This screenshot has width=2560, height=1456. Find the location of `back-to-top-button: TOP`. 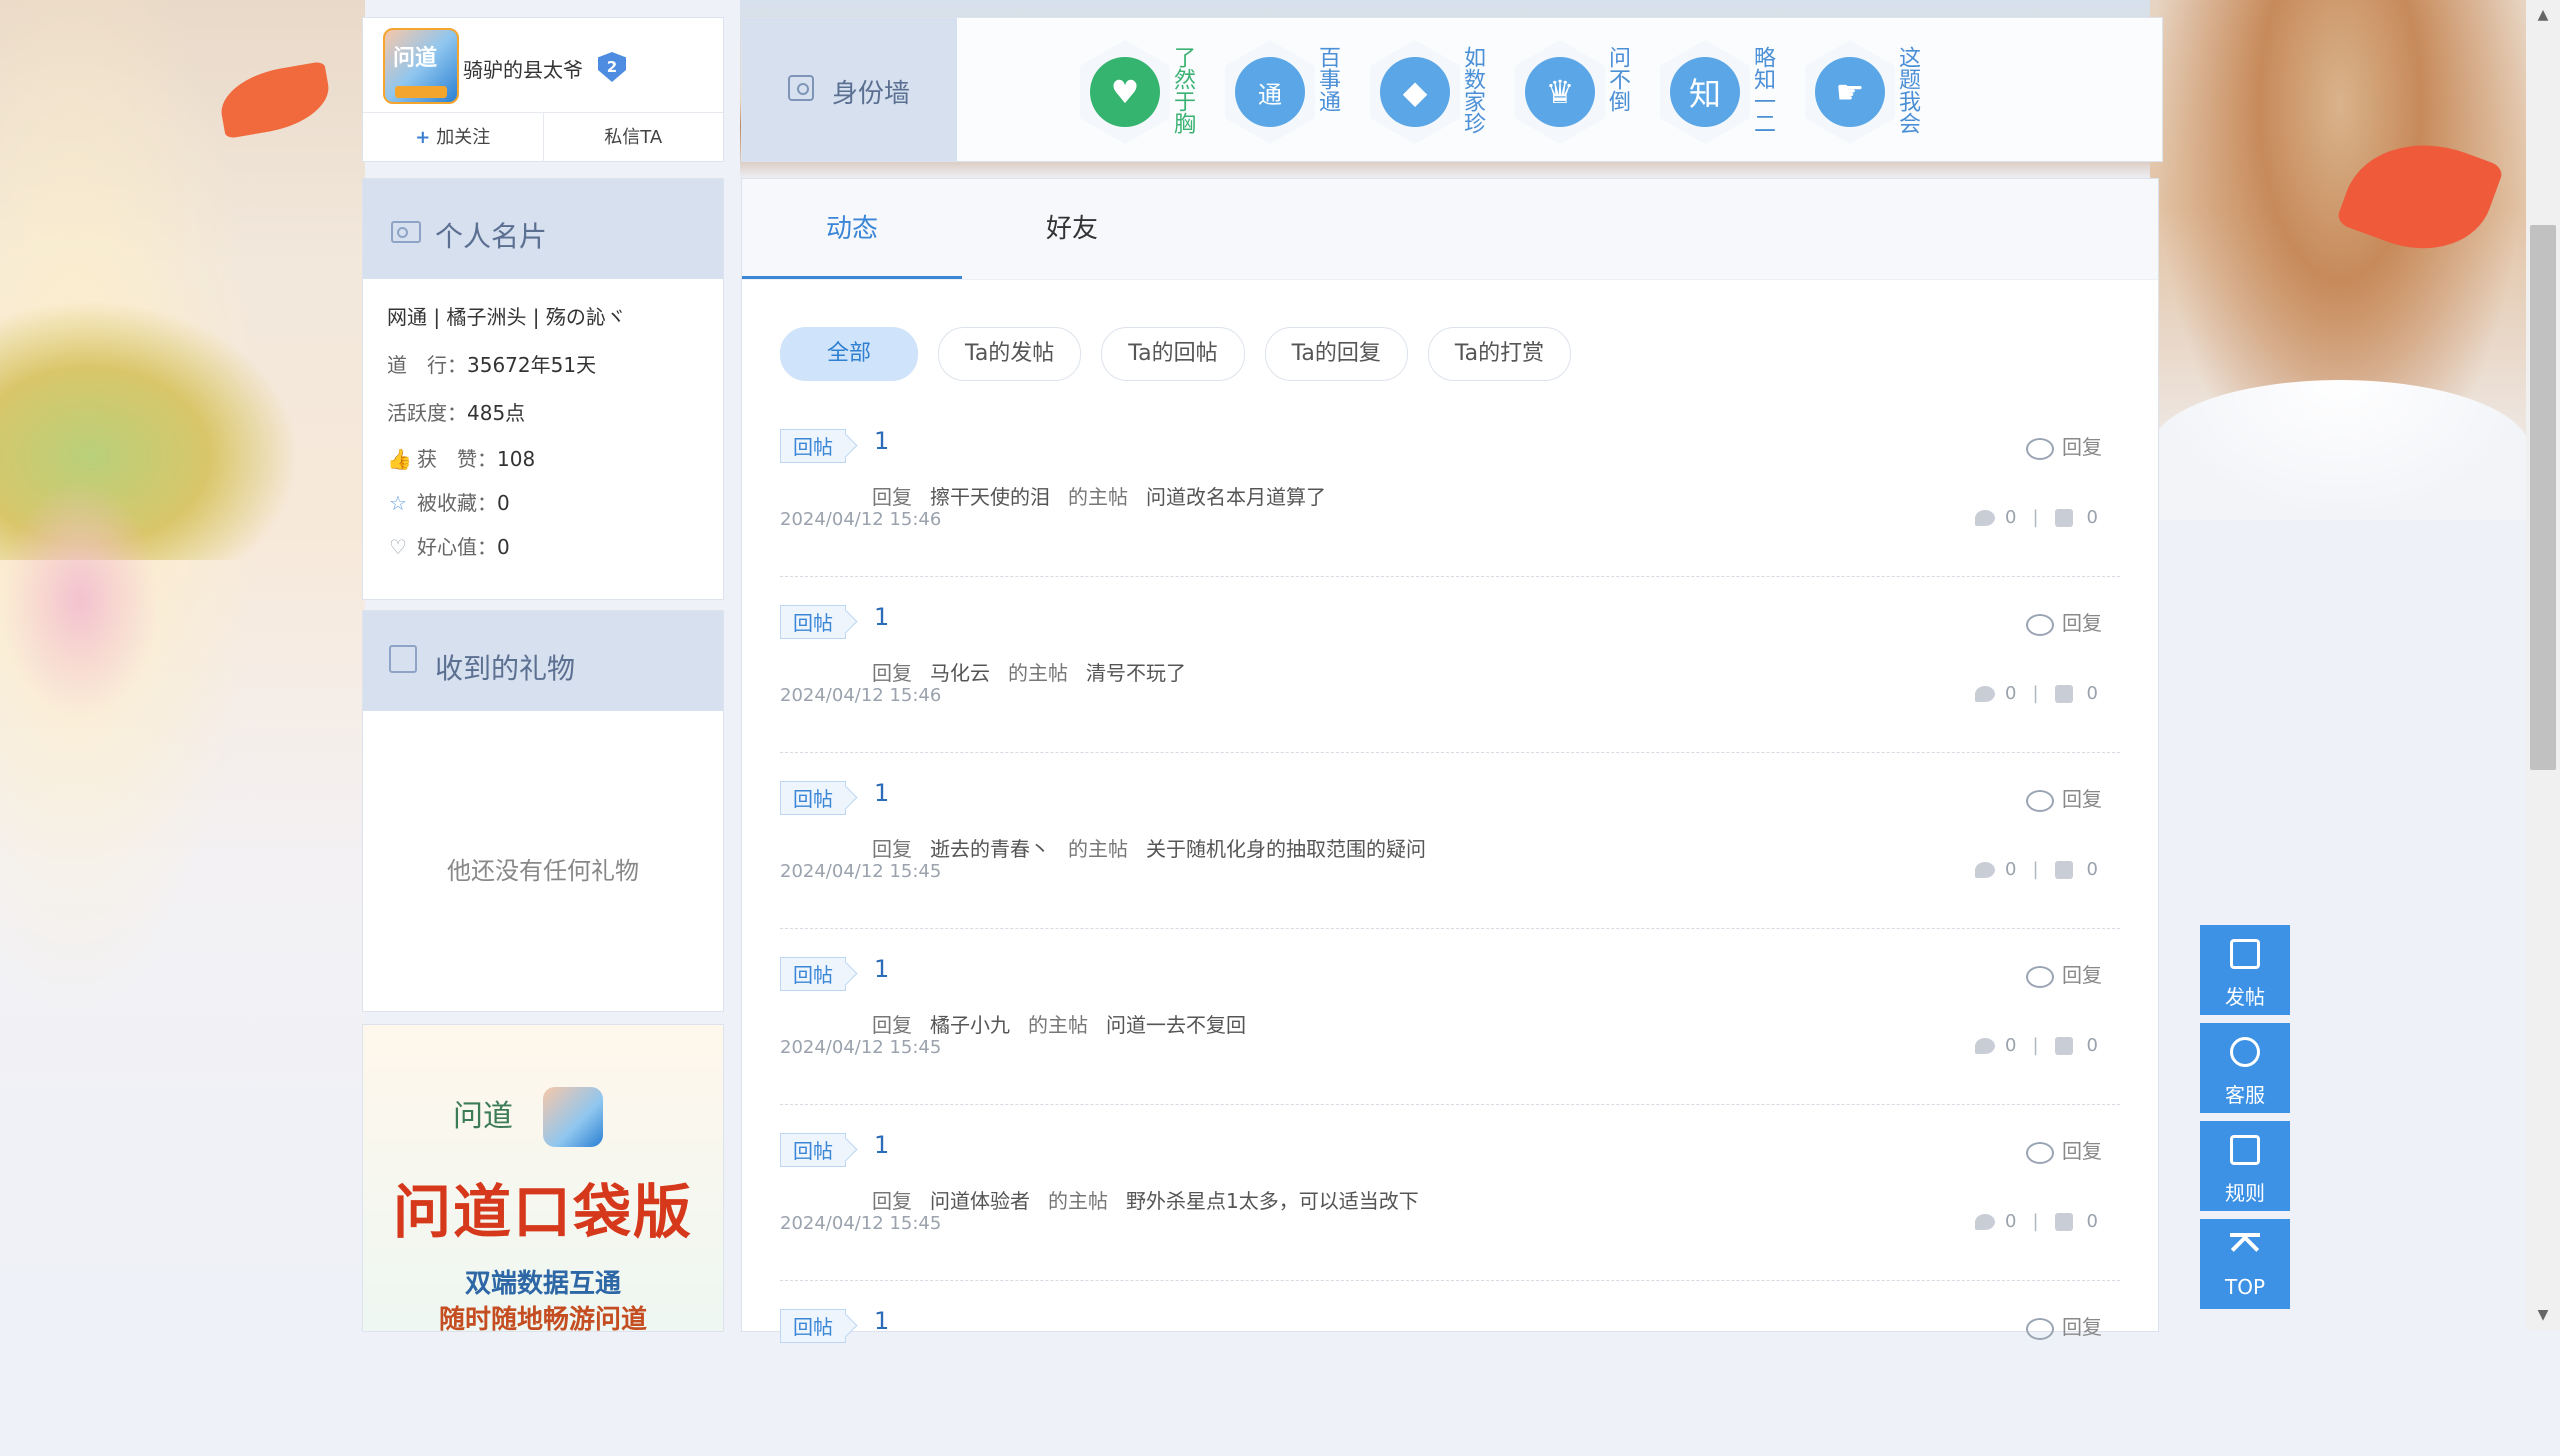

back-to-top-button: TOP is located at coordinates (2245, 1264).